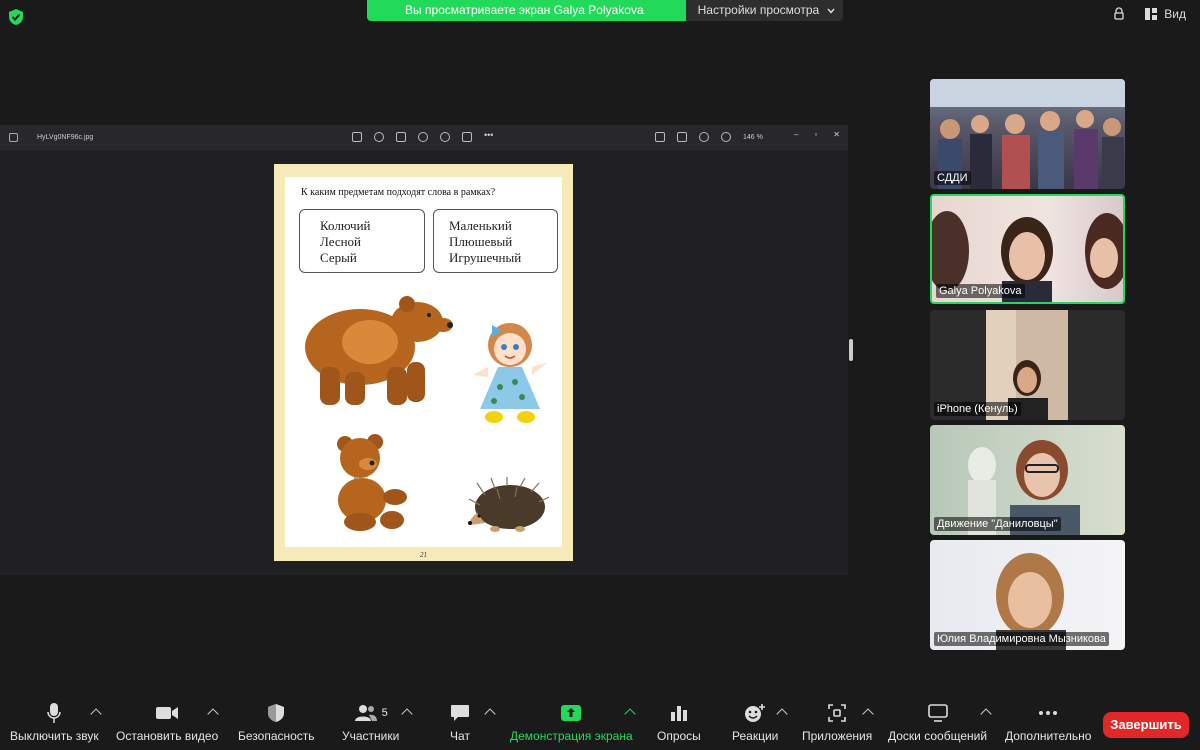 This screenshot has height=750, width=1200. I want to click on reactions-button: Реакции, so click(755, 720).